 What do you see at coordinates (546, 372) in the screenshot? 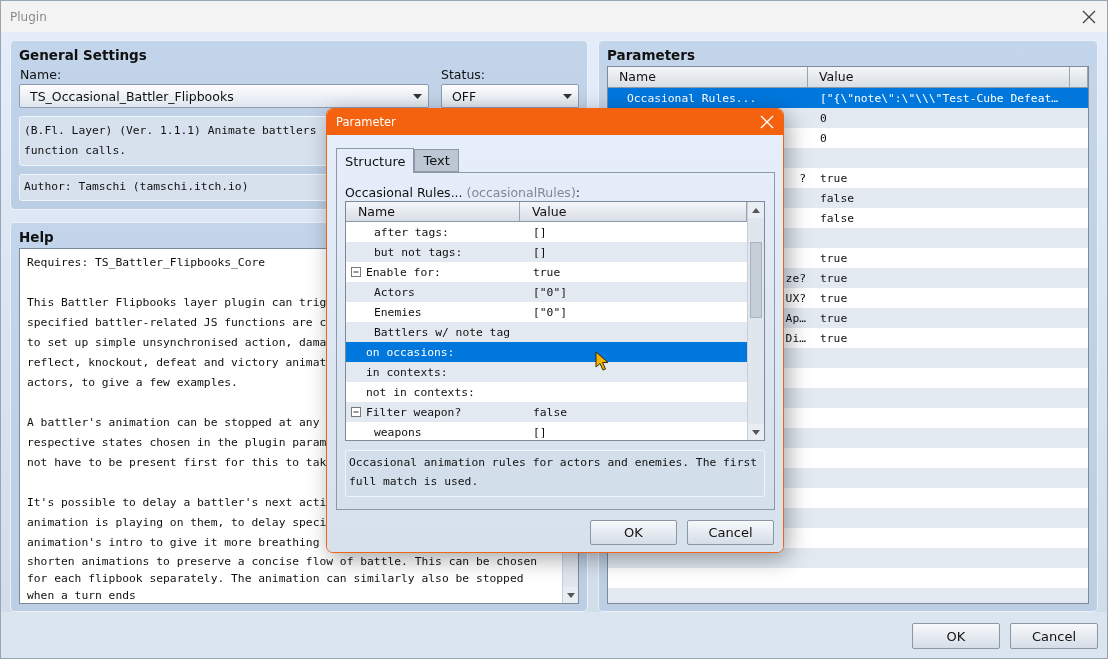
I see `tree-row: in contexts:` at bounding box center [546, 372].